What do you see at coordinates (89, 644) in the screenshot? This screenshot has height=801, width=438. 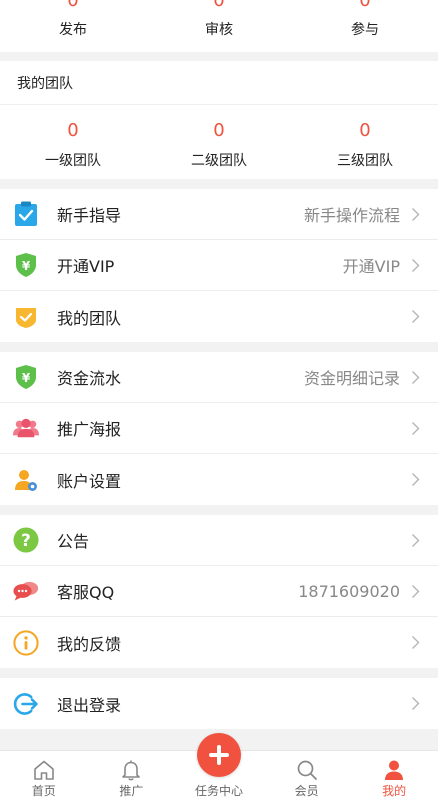 I see `menu-item-label: 我的反馈` at bounding box center [89, 644].